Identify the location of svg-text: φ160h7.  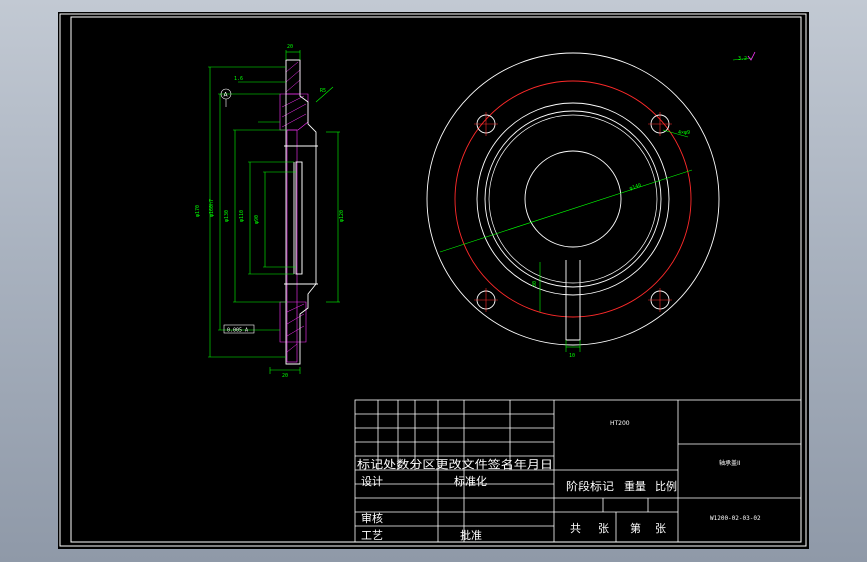
(212, 208).